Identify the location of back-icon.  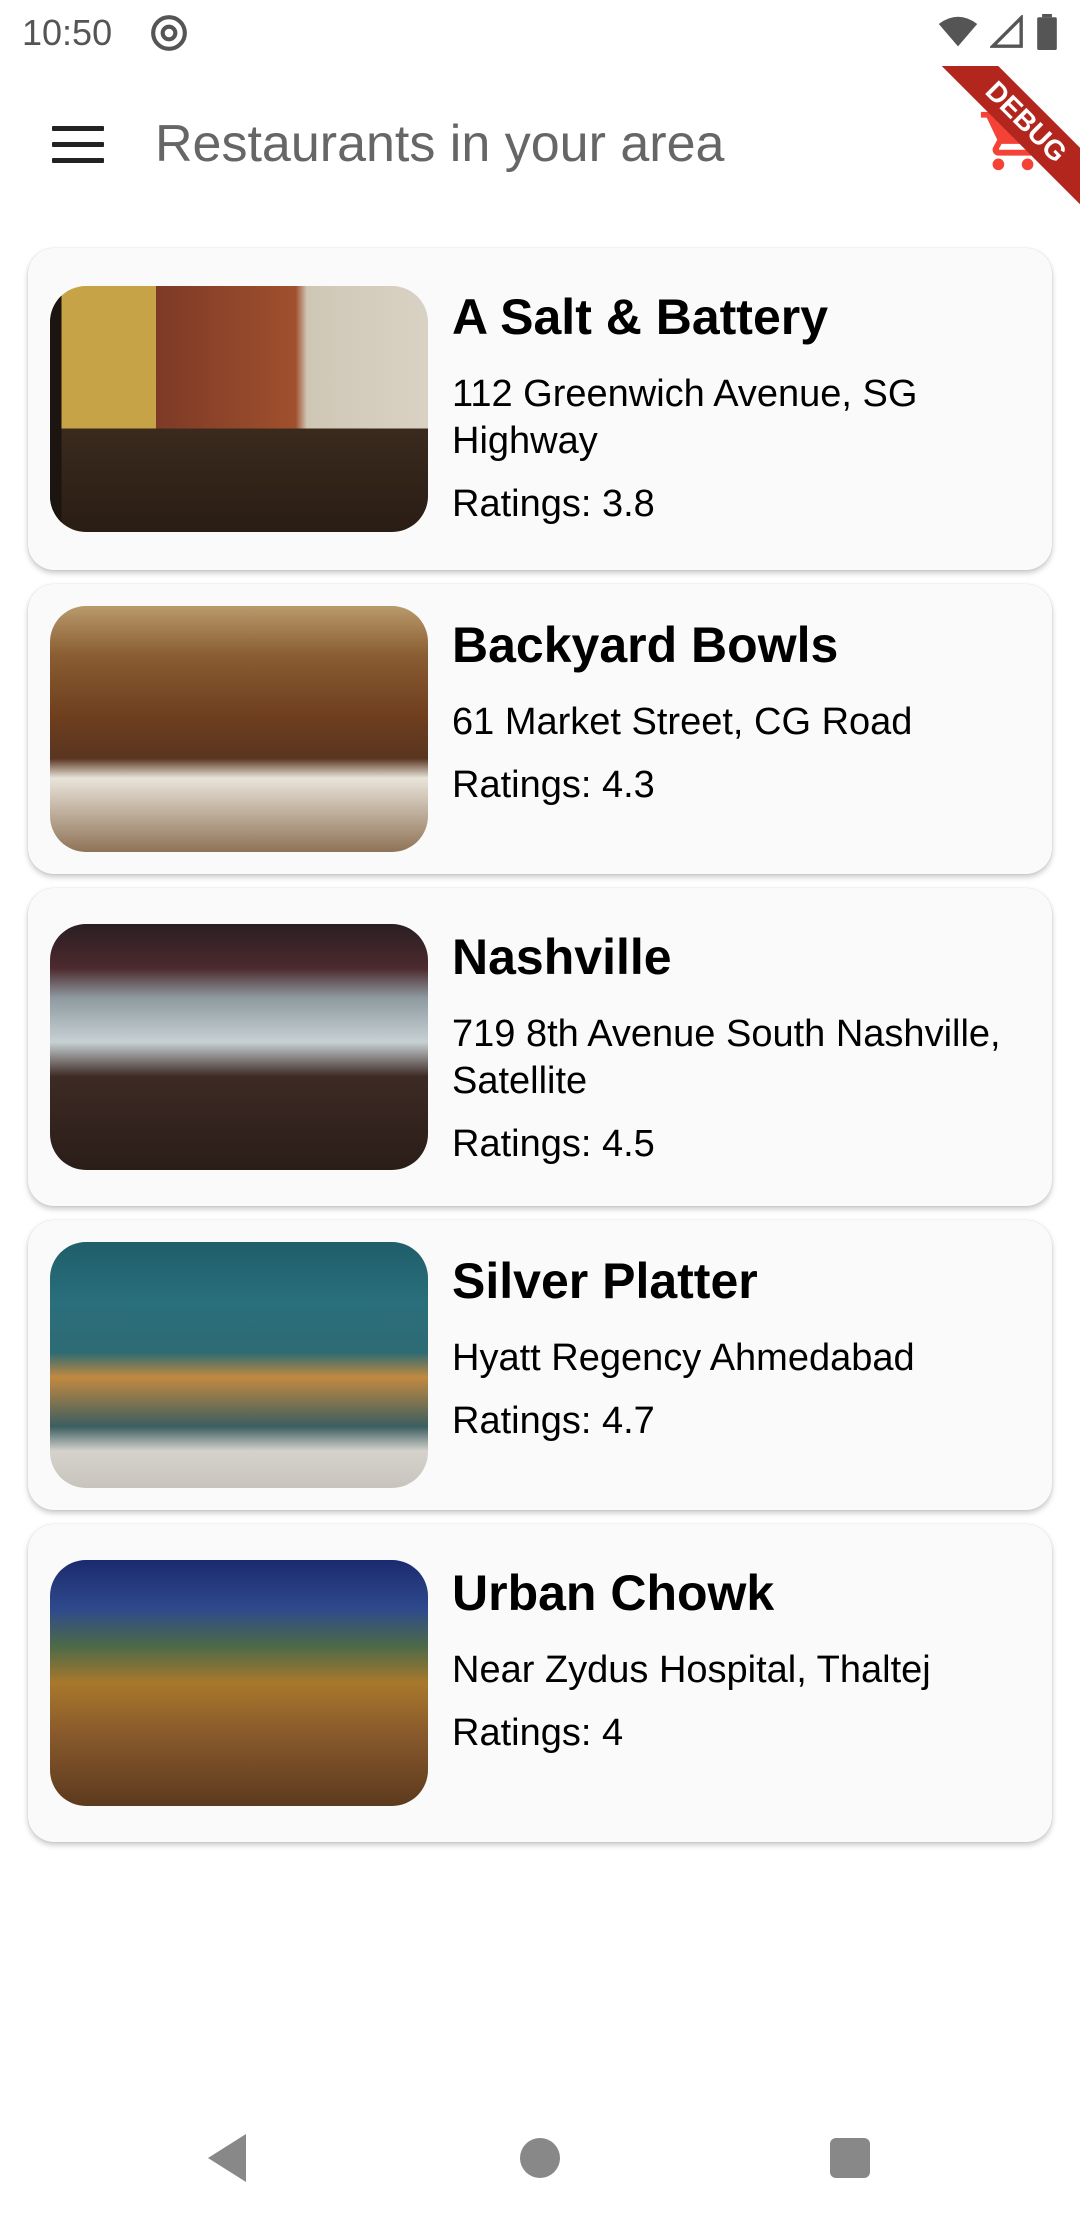
(227, 2158).